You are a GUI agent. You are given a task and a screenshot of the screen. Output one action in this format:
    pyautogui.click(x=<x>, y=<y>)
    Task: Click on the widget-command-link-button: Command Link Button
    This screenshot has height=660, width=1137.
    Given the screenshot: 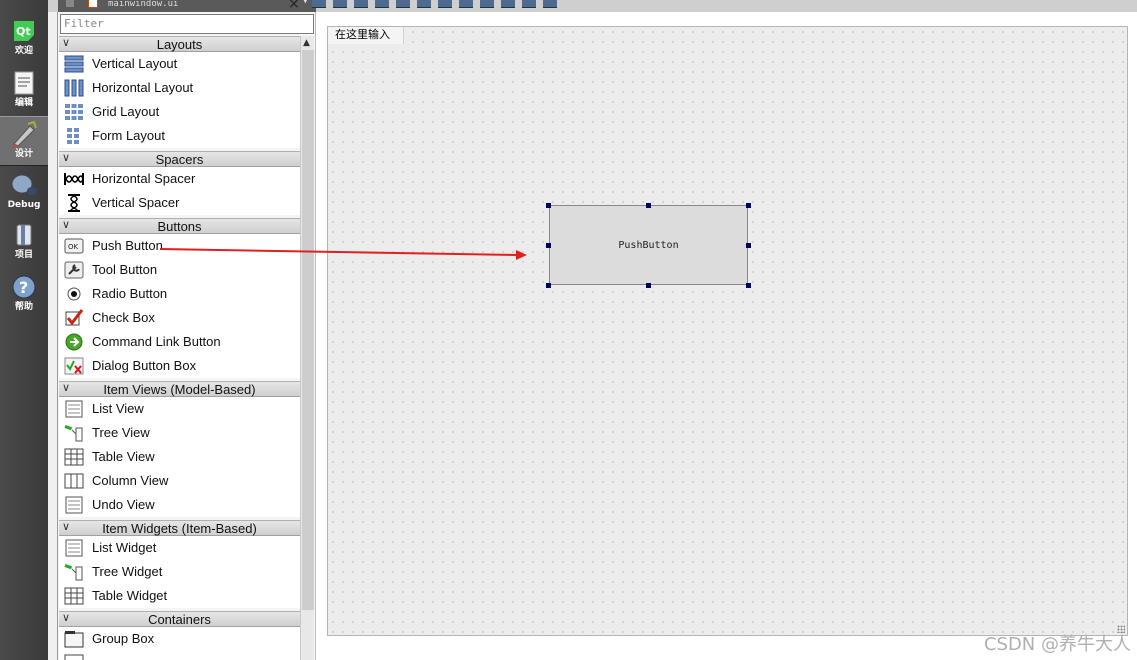 What is the action you would take?
    pyautogui.click(x=179, y=342)
    